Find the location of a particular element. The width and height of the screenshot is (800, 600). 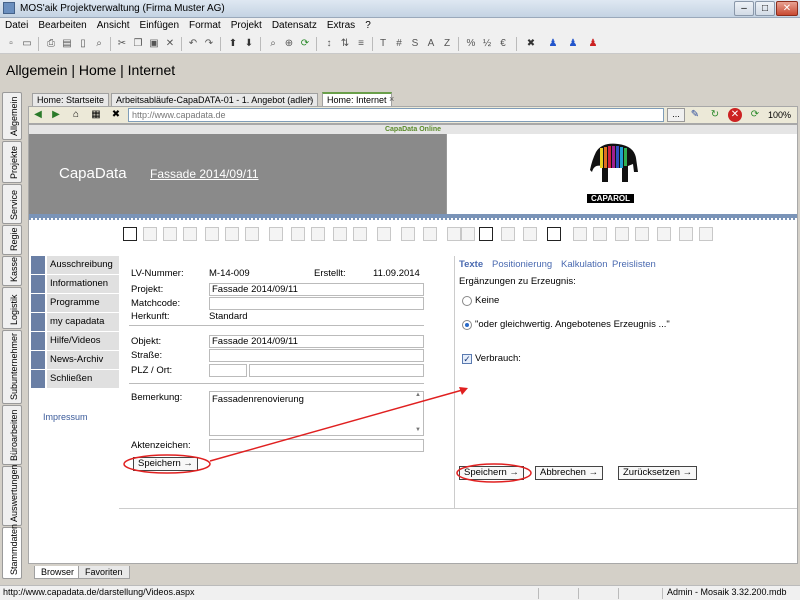

stack-icon is located at coordinates (298, 234).